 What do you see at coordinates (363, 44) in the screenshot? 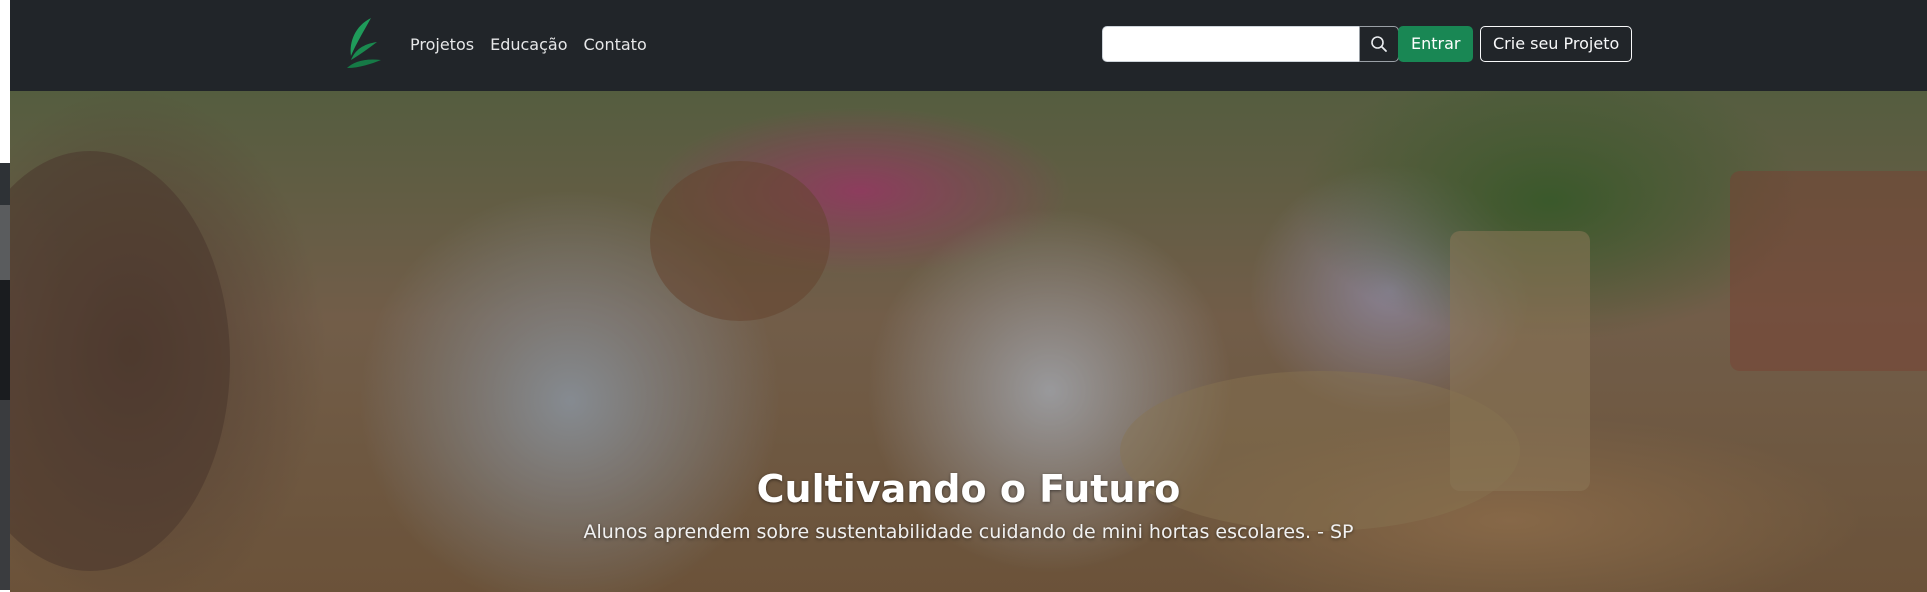
I see `leaf-logo-icon` at bounding box center [363, 44].